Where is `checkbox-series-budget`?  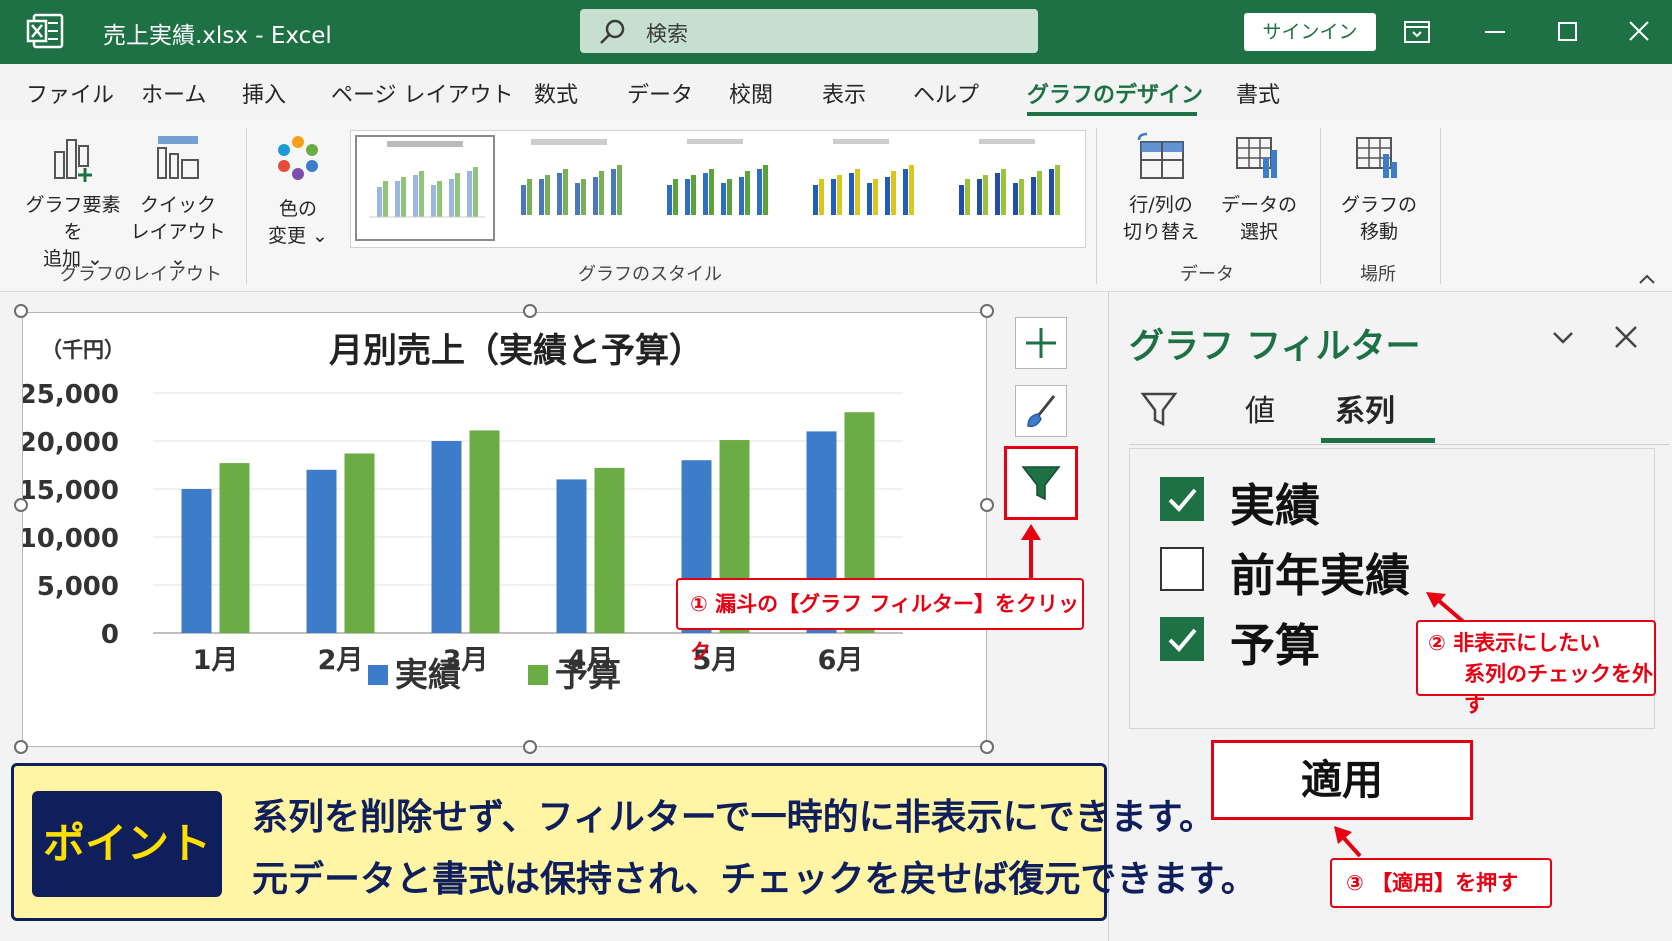 checkbox-series-budget is located at coordinates (1182, 639).